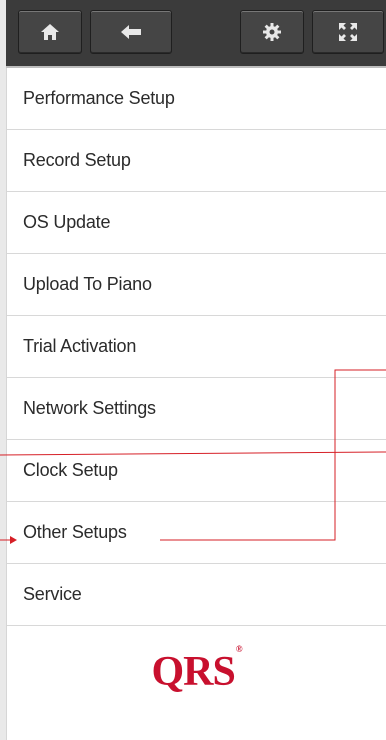  I want to click on fullscreen-icon, so click(348, 32).